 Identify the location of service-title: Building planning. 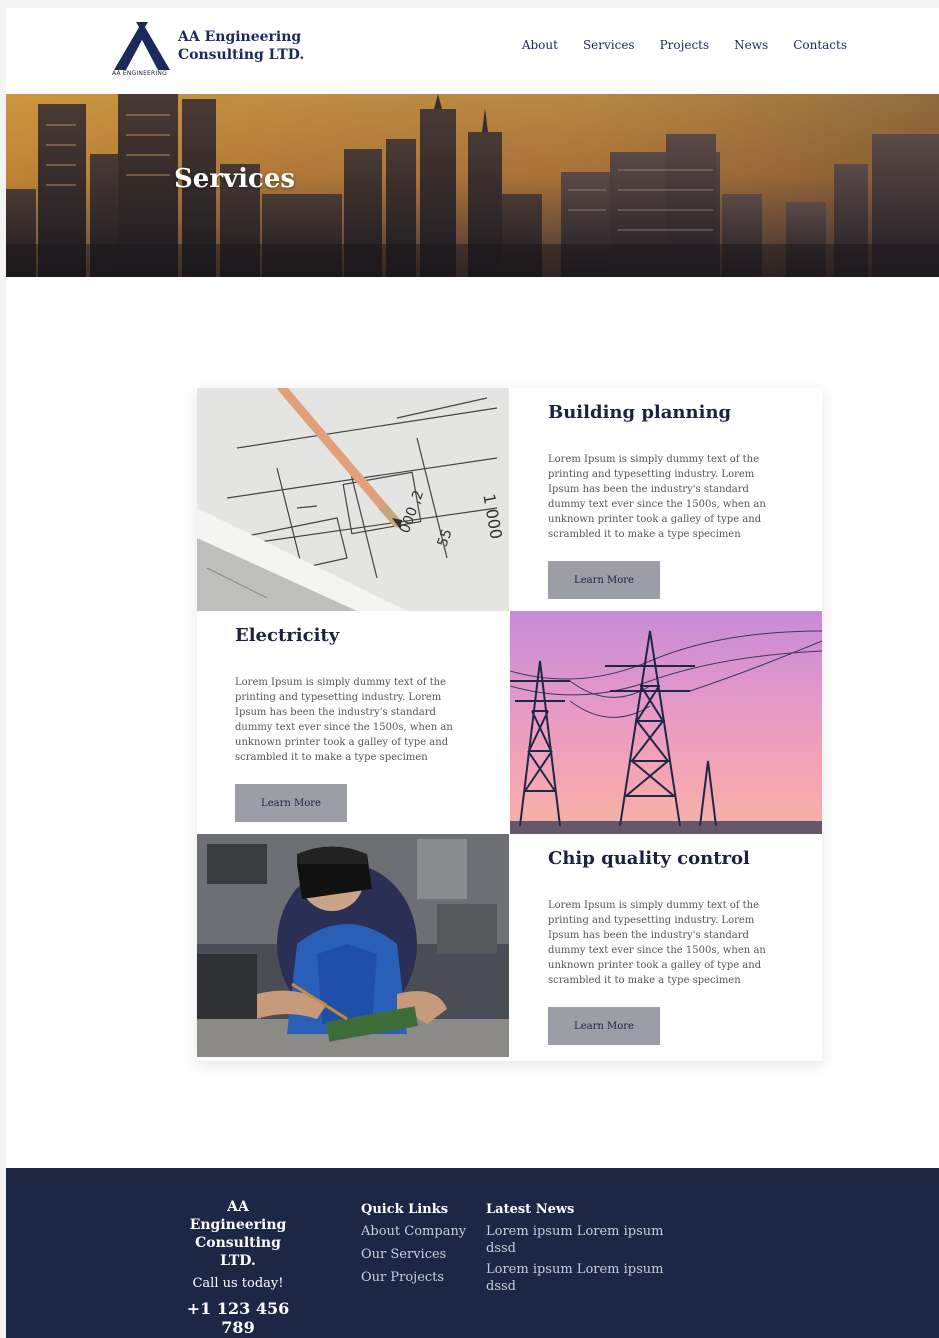
(640, 412).